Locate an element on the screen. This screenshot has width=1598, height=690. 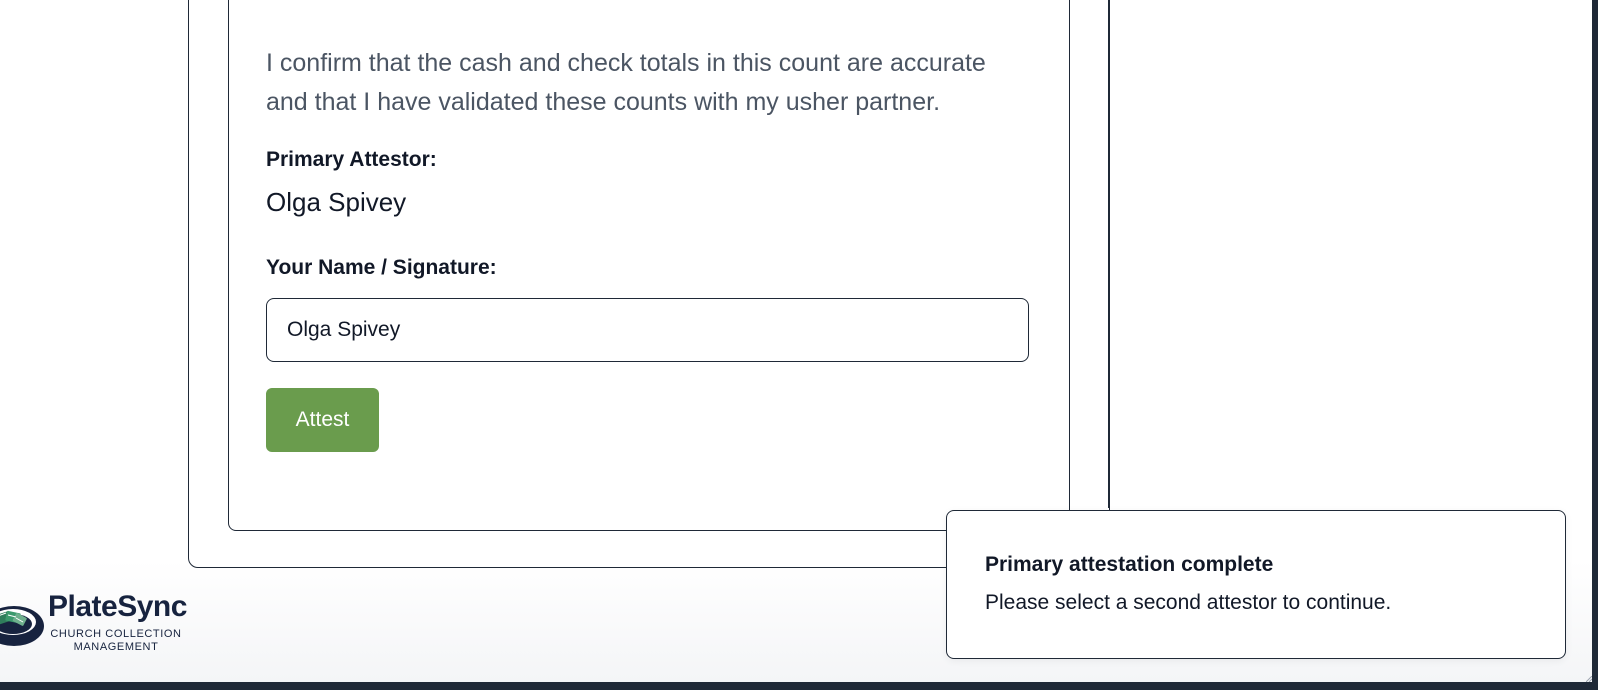
window-bottom-edge is located at coordinates (799, 686).